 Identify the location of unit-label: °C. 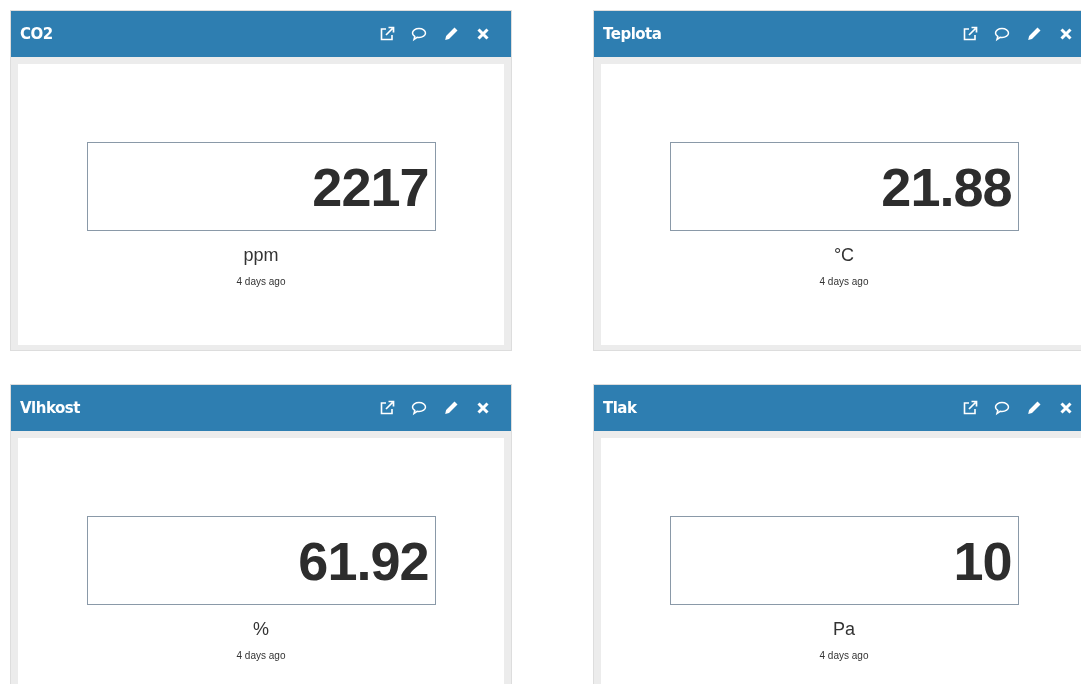
(844, 255).